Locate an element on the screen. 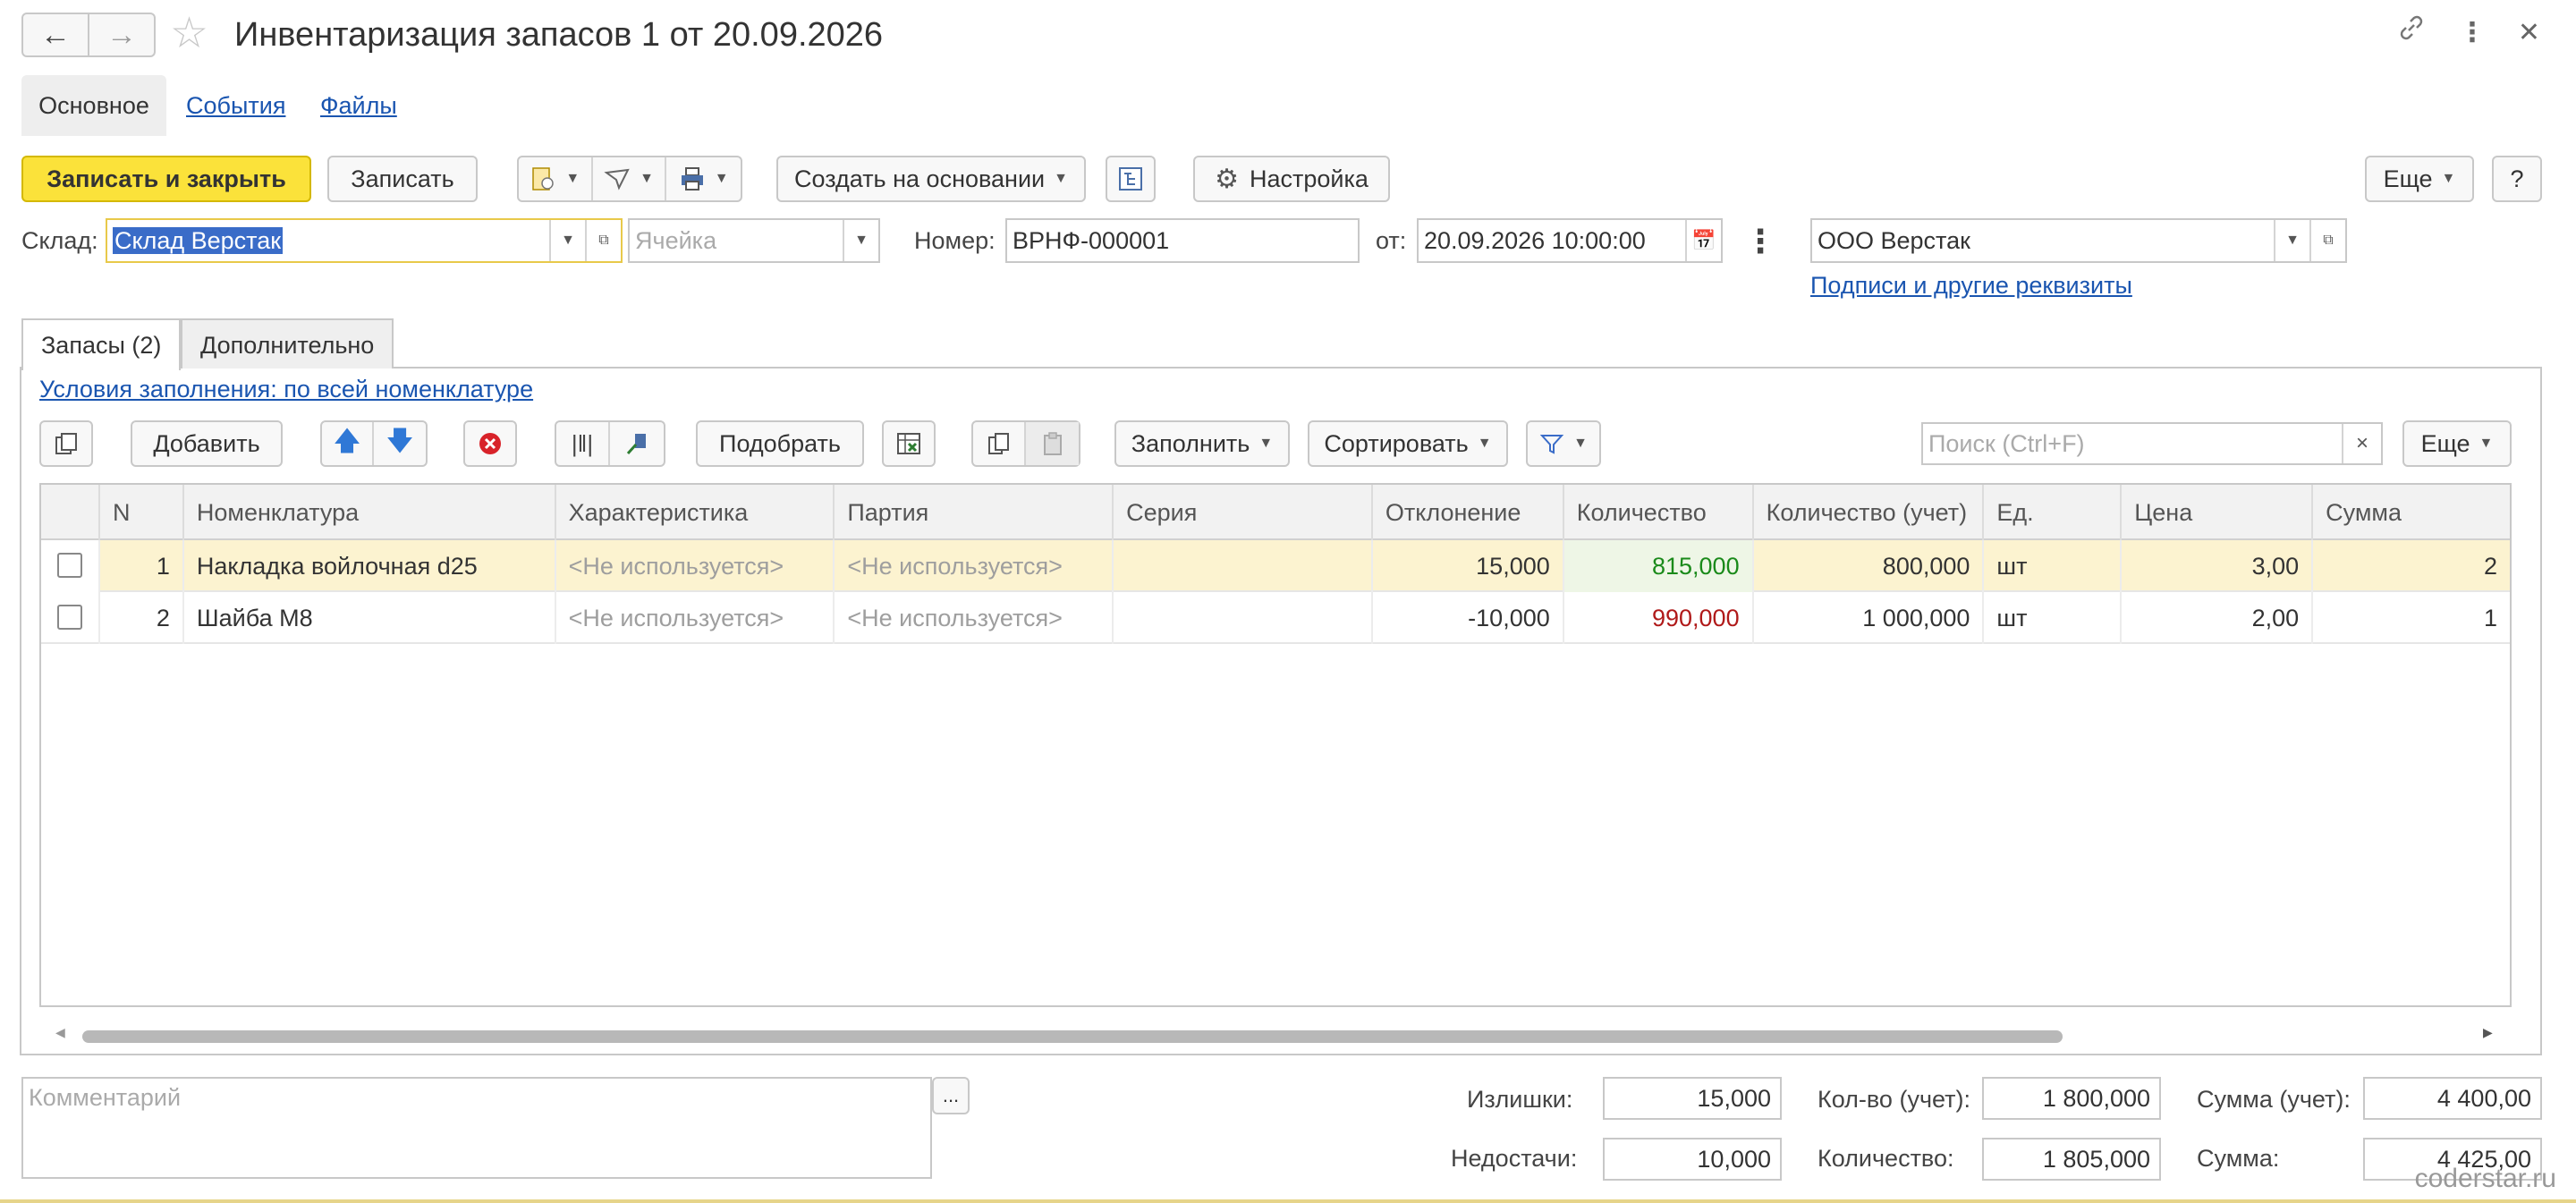  signatures-link: Подписи и другие реквизиты is located at coordinates (1971, 286).